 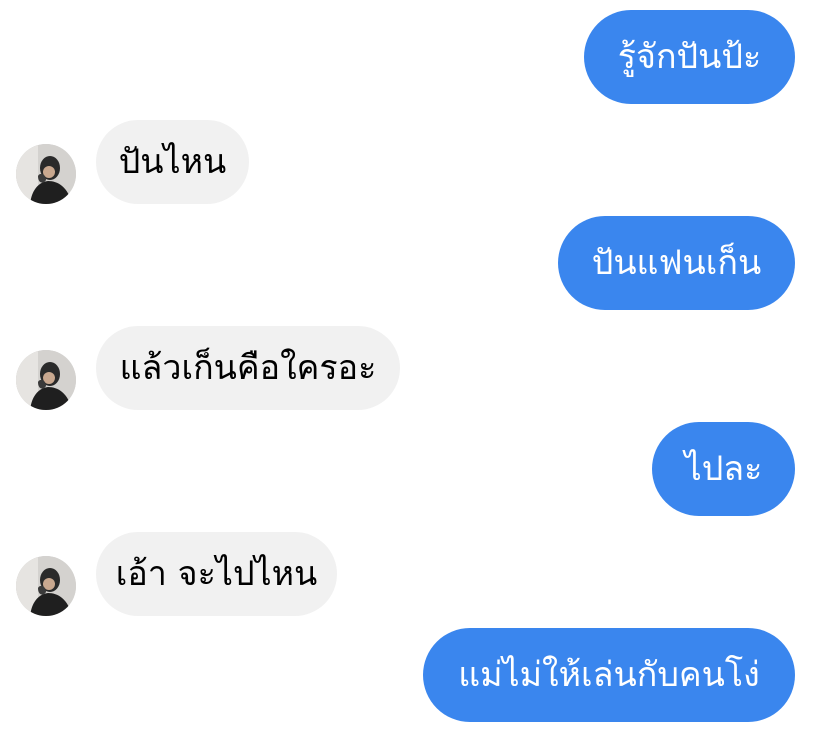 I want to click on message-text: แม่ไม่ให้เล่นกับคนโง่, so click(x=609, y=675).